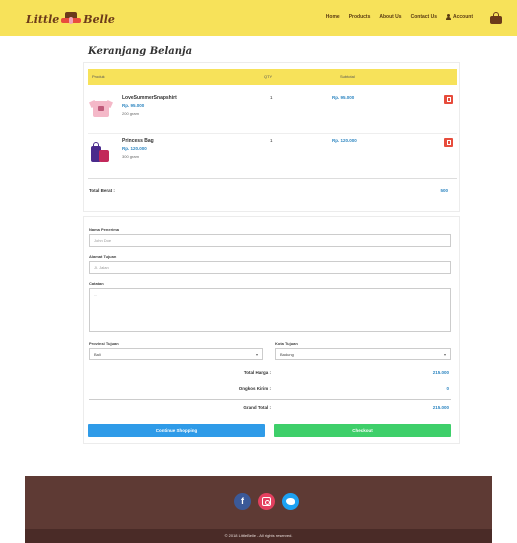 Image resolution: width=517 pixels, height=543 pixels. What do you see at coordinates (444, 190) in the screenshot?
I see `total-weight-value: 500` at bounding box center [444, 190].